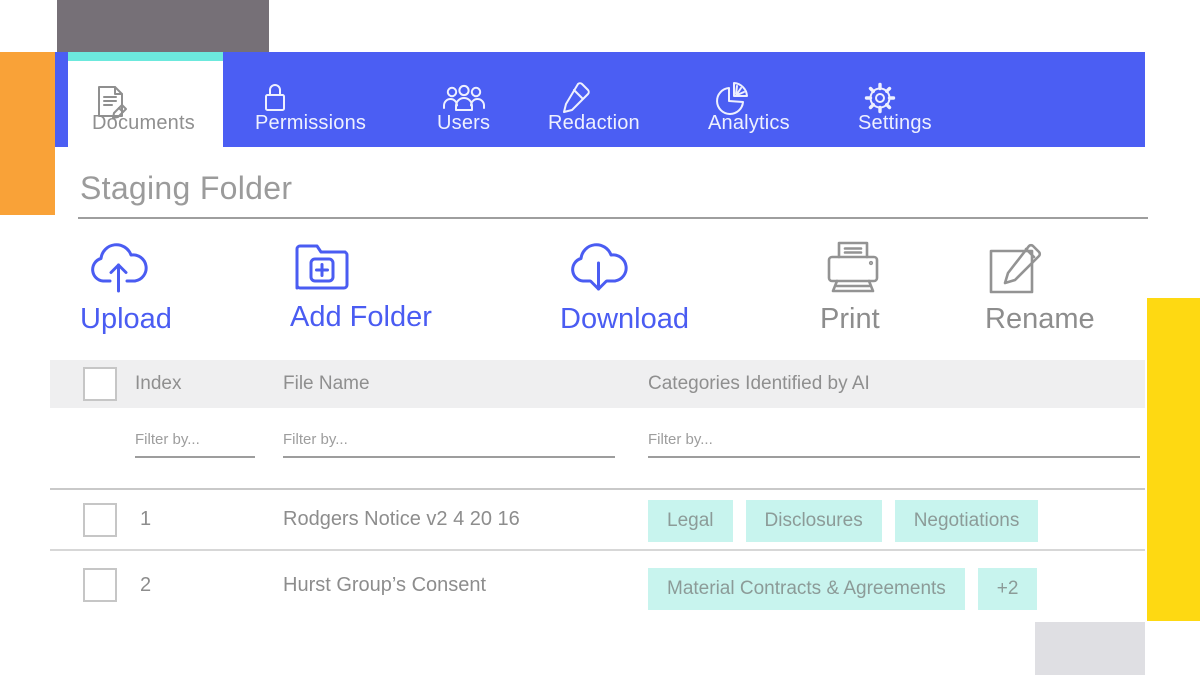  What do you see at coordinates (143, 123) in the screenshot?
I see `tab-label: Documents` at bounding box center [143, 123].